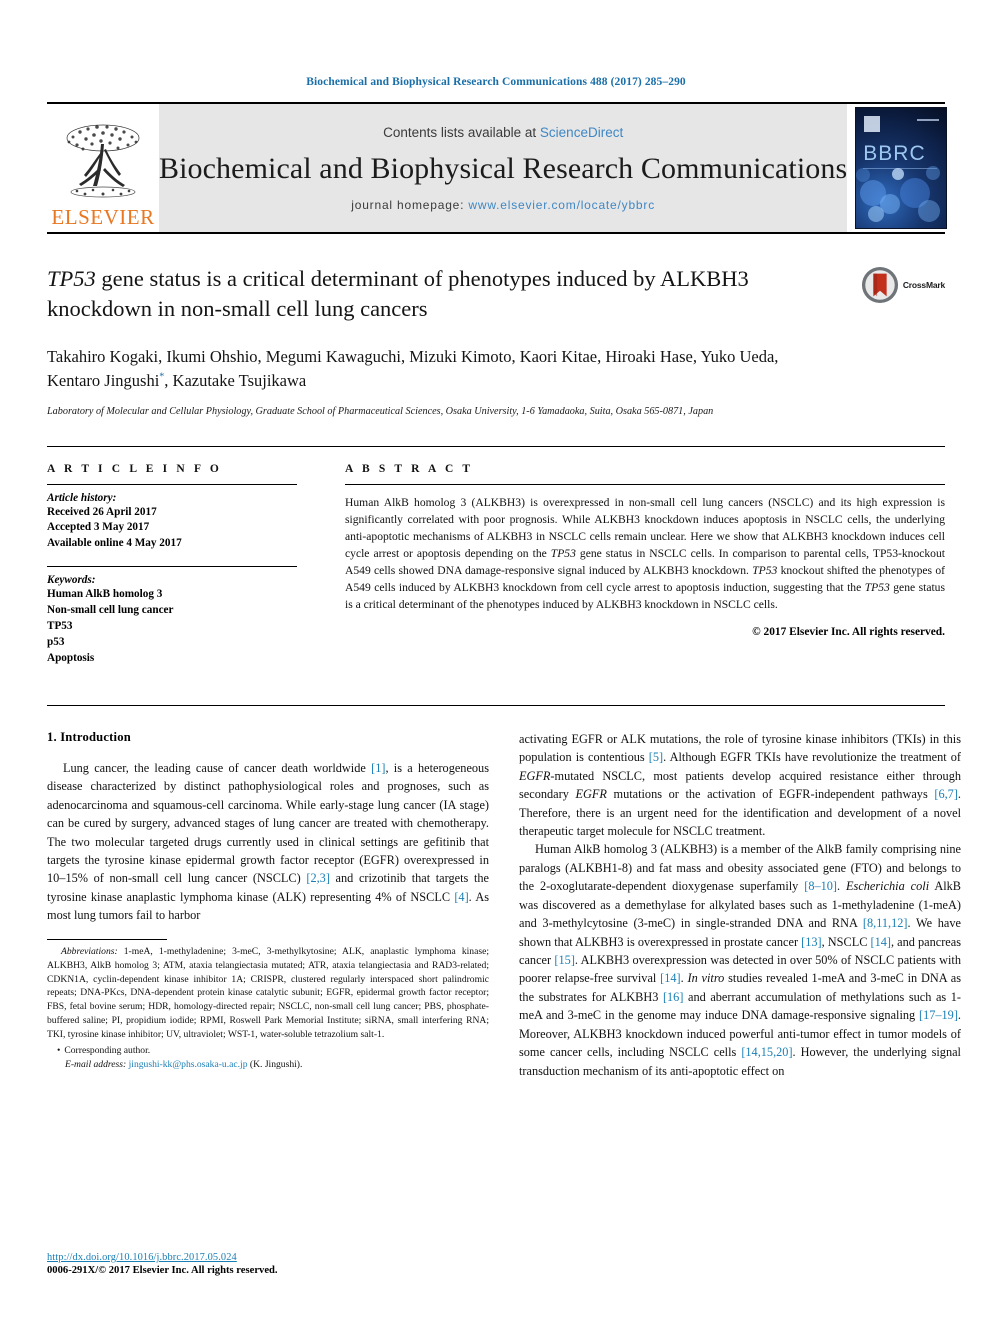  What do you see at coordinates (103, 161) in the screenshot?
I see `elsevier-tree-icon` at bounding box center [103, 161].